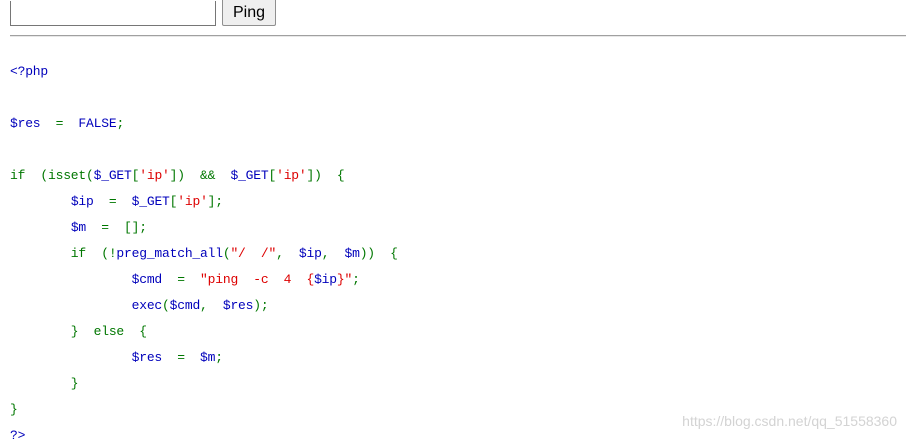 The image size is (906, 441). Describe the element at coordinates (455, 358) in the screenshot. I see `code-line: $res = $m;` at that location.